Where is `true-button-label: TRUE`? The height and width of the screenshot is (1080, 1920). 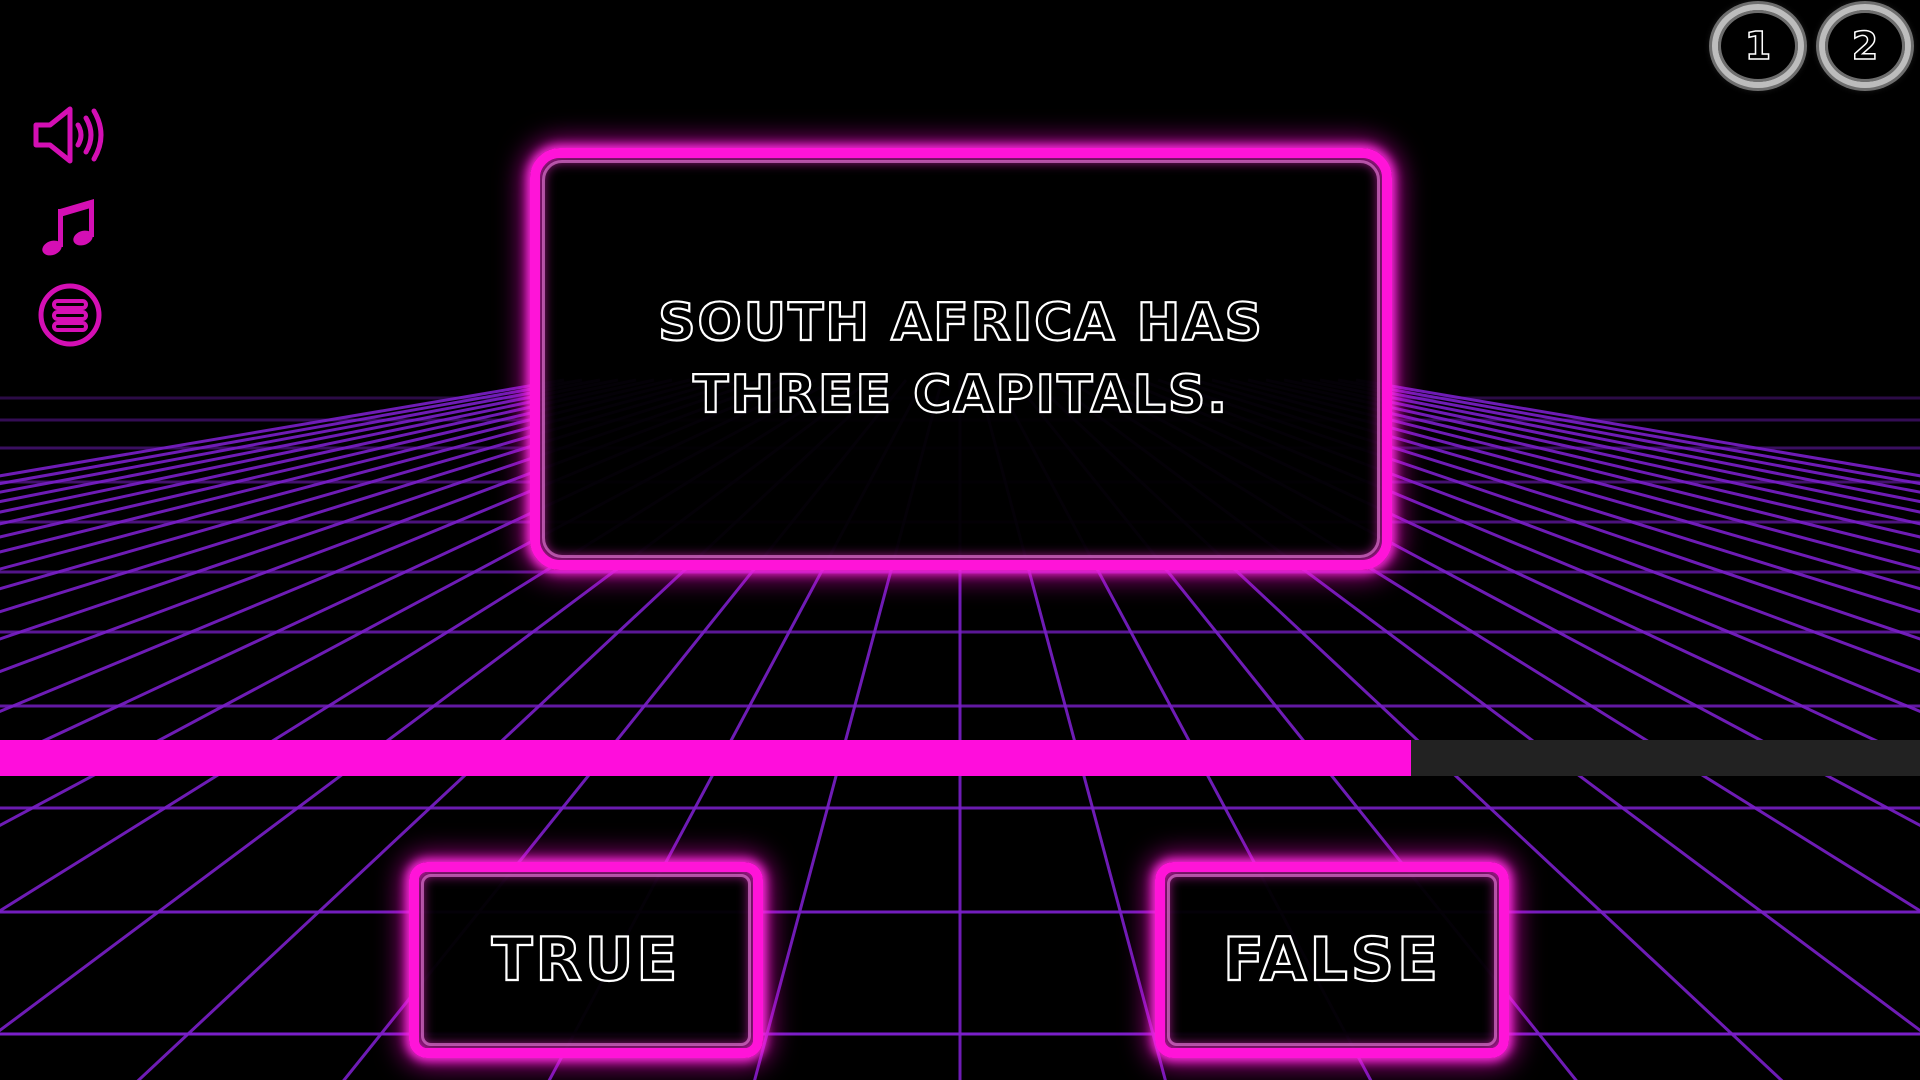 true-button-label: TRUE is located at coordinates (585, 960).